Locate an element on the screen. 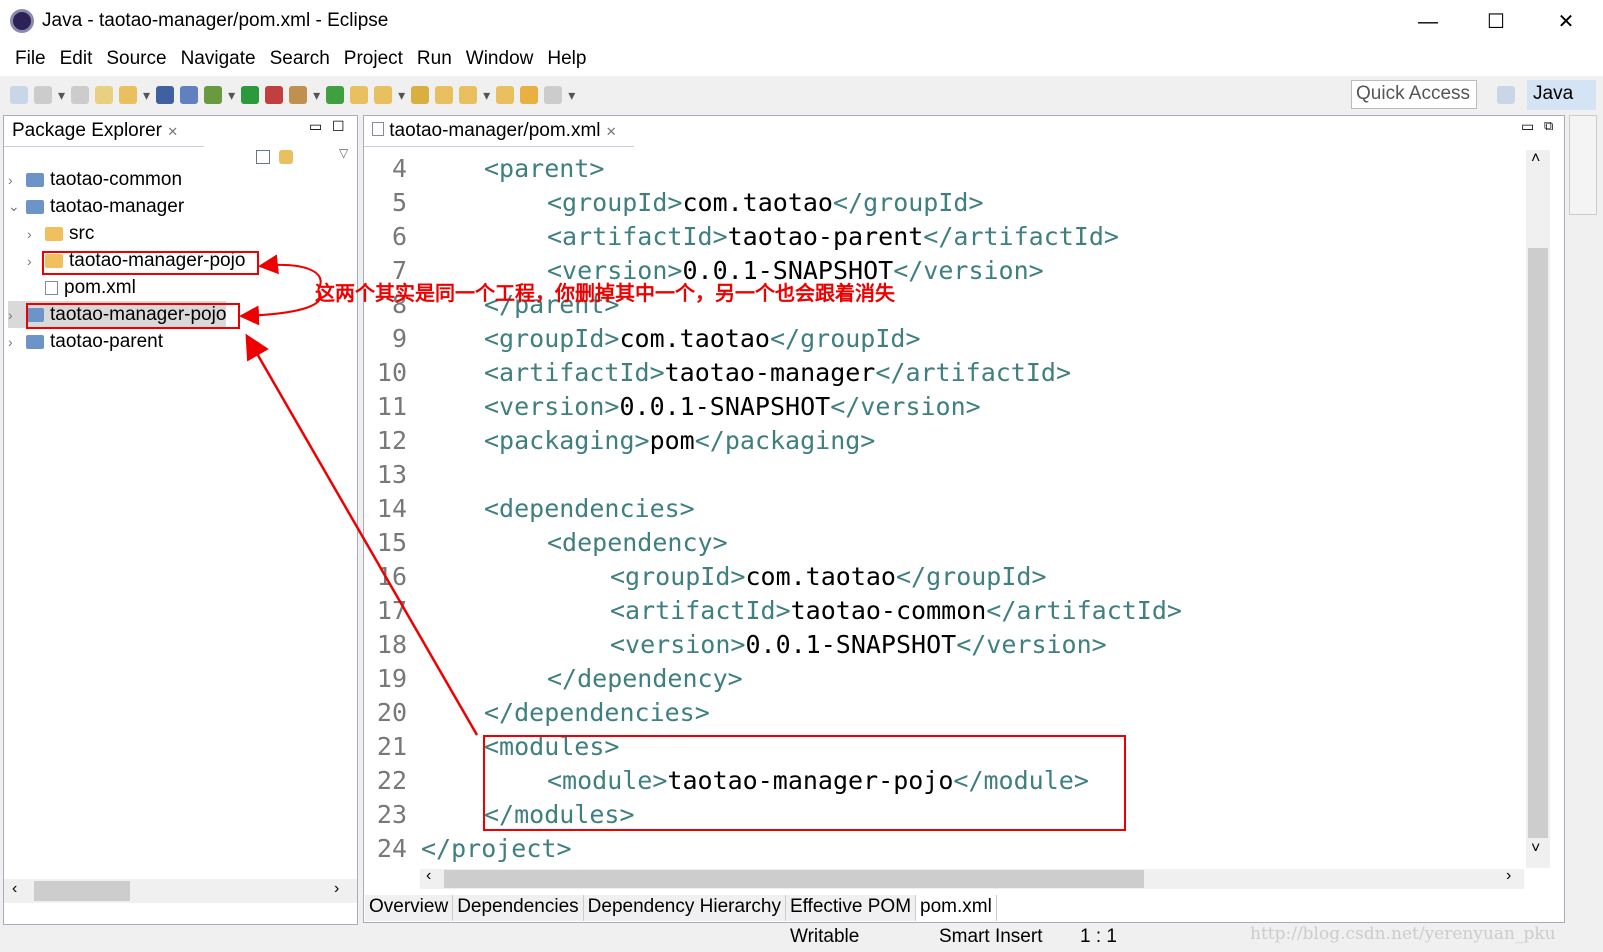  vertical-scrollbar: ˄ ˅ is located at coordinates (1538, 509).